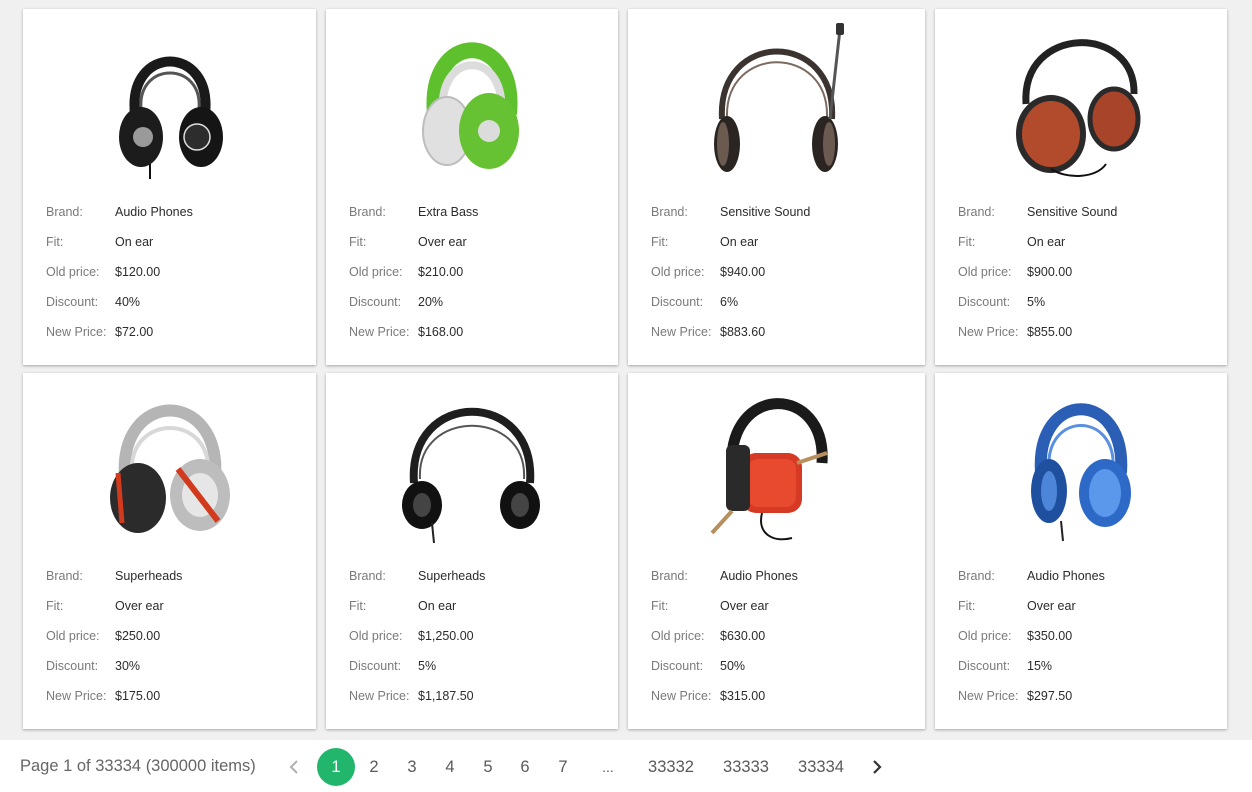  Describe the element at coordinates (729, 302) in the screenshot. I see `discount-value: 6%` at that location.